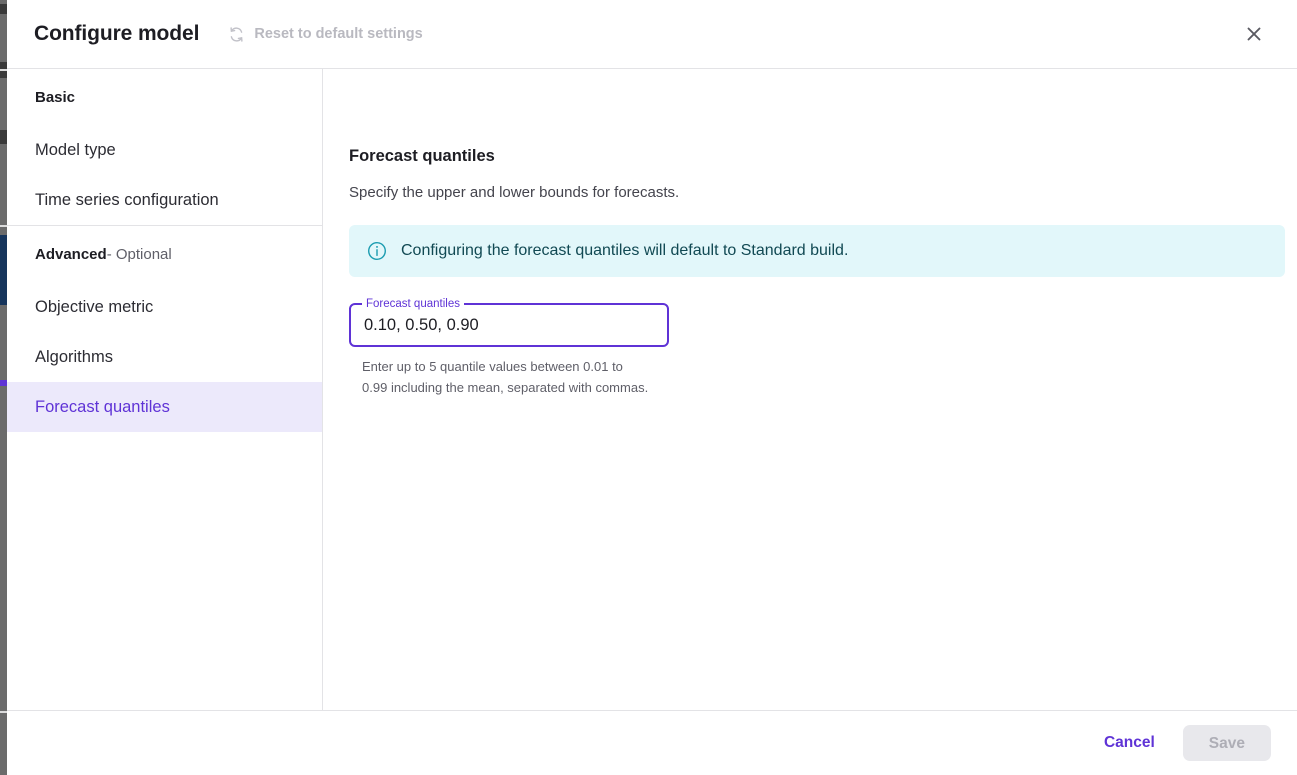  Describe the element at coordinates (75, 149) in the screenshot. I see `sidebar-item-label: Model type` at that location.